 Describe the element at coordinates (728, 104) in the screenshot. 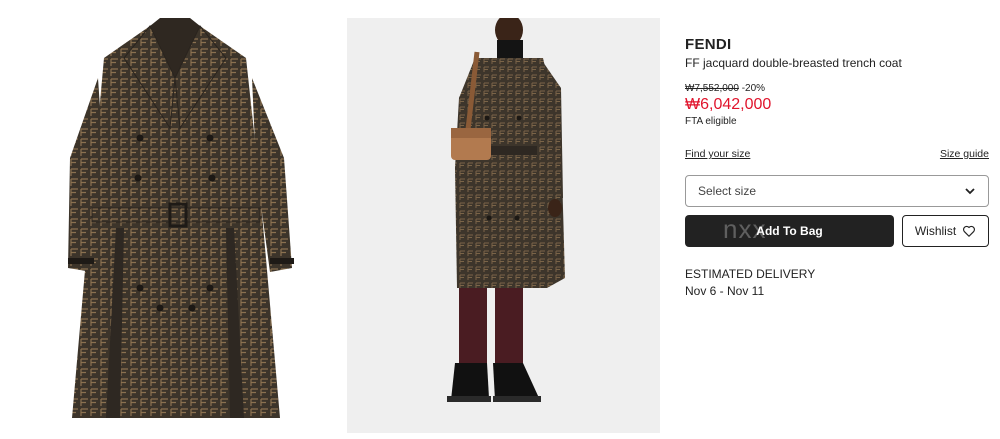

I see `sale-price: ₩6,042,000` at that location.